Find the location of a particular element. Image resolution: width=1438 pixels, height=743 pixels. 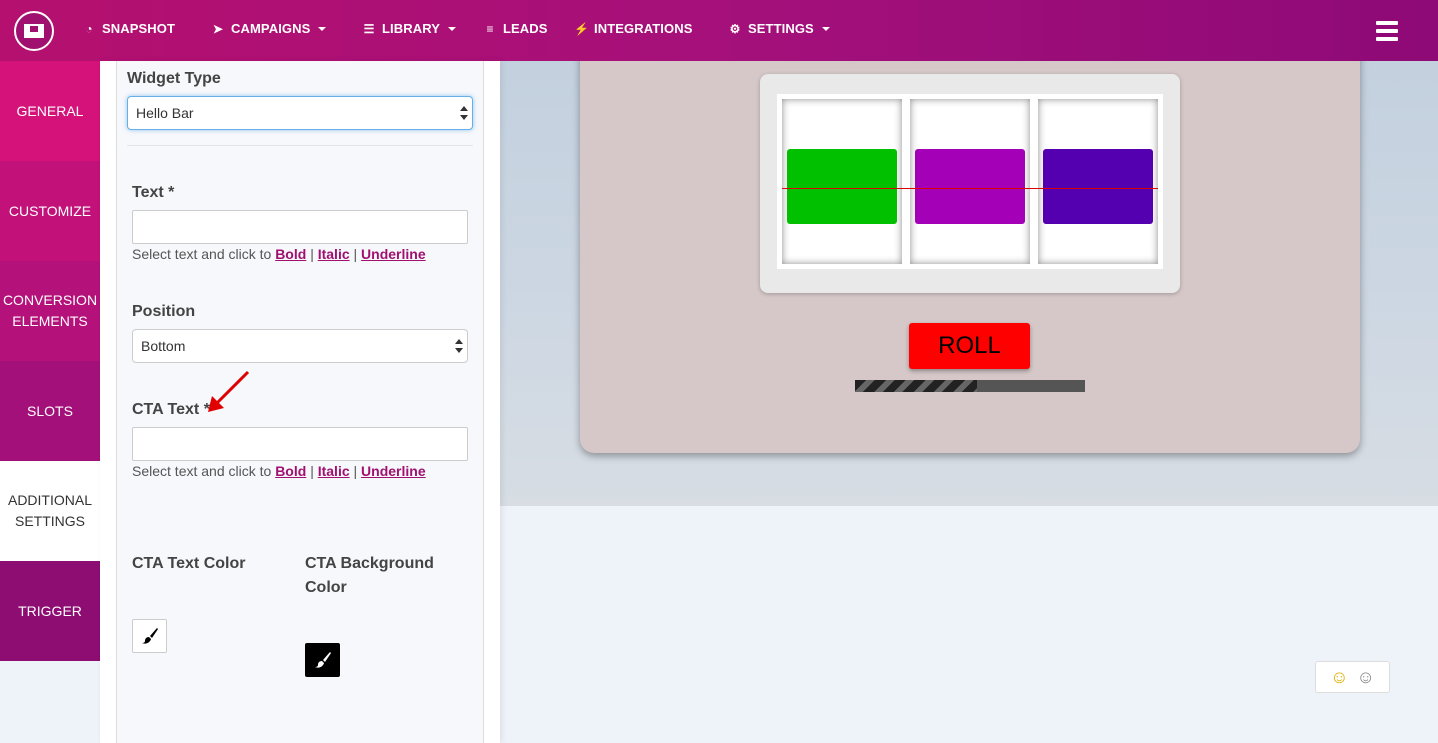

nav-settings: ⚙ SETTINGS is located at coordinates (779, 28).